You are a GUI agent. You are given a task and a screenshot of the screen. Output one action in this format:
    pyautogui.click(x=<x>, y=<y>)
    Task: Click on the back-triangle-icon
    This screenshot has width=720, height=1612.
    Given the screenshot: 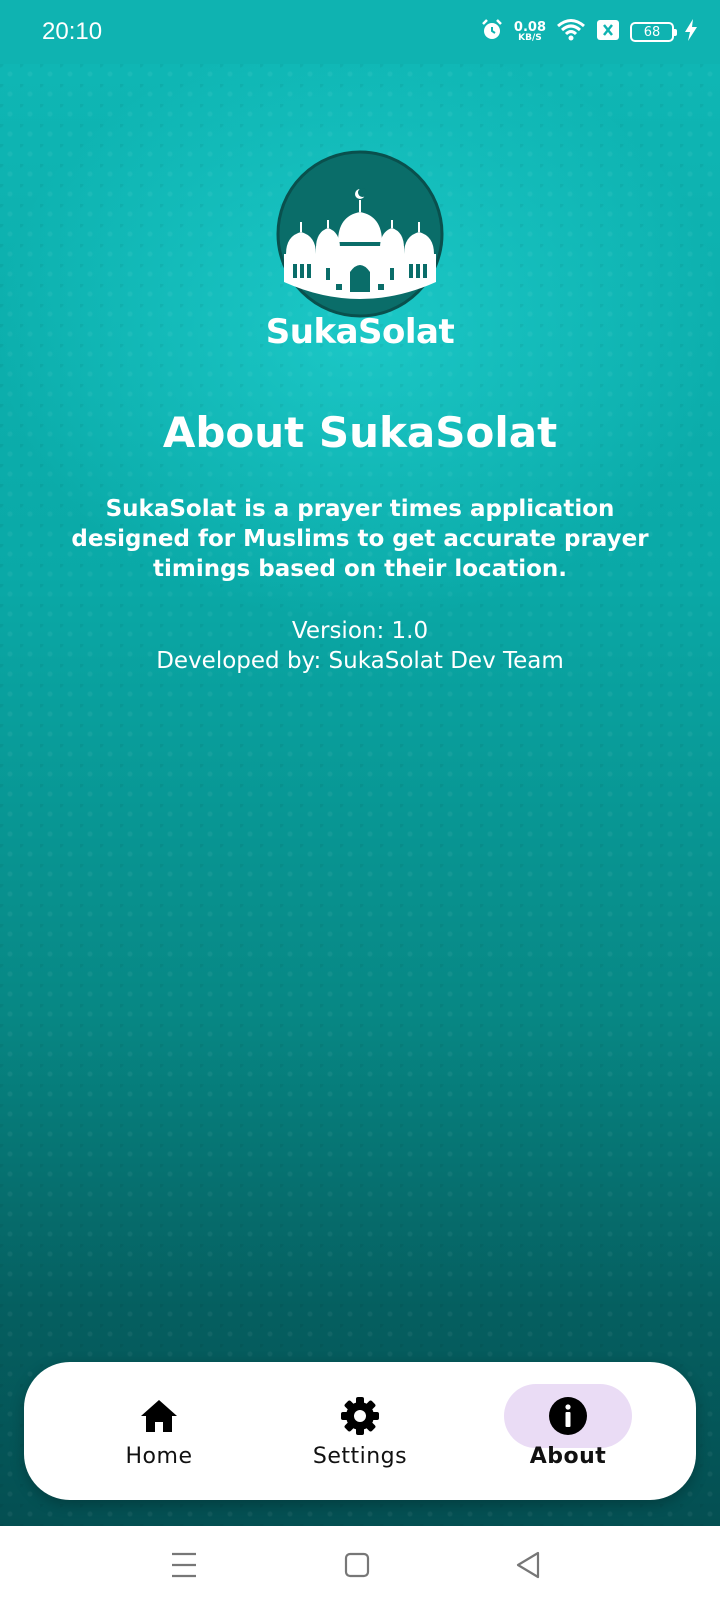 What is the action you would take?
    pyautogui.click(x=528, y=1567)
    